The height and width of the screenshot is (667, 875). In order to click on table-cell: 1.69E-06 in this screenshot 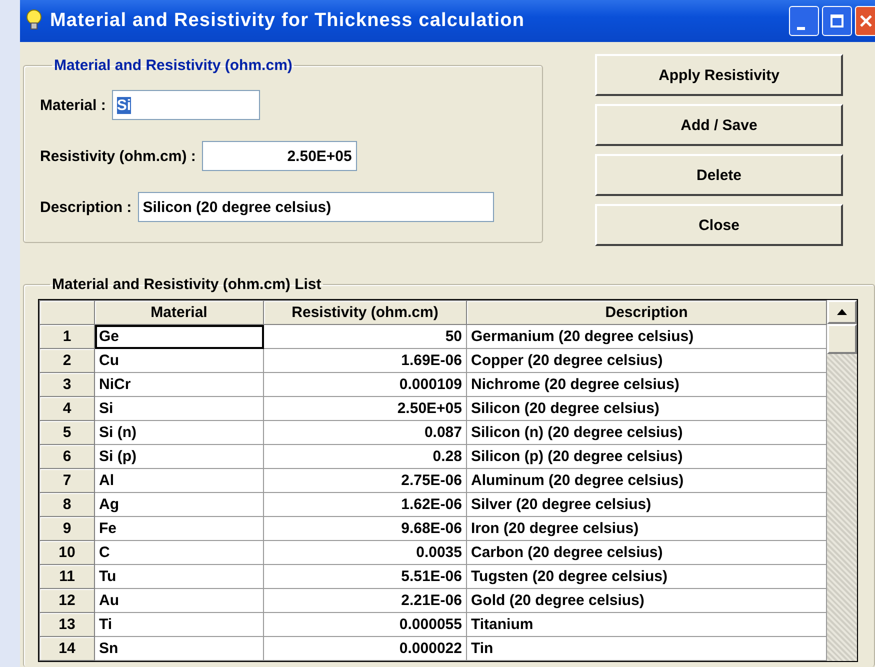, I will do `click(365, 360)`.